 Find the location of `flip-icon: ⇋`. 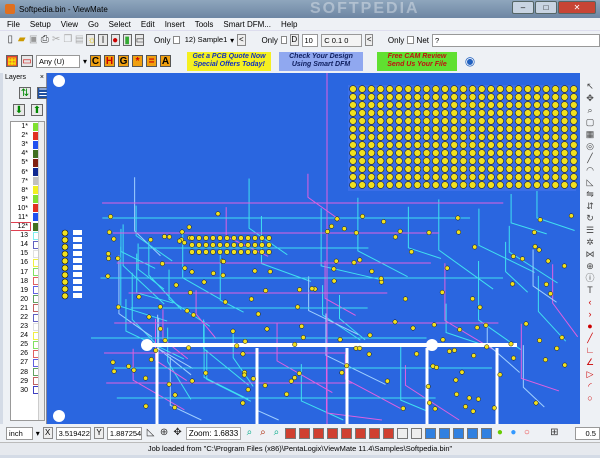

flip-icon: ⇋ is located at coordinates (590, 194).